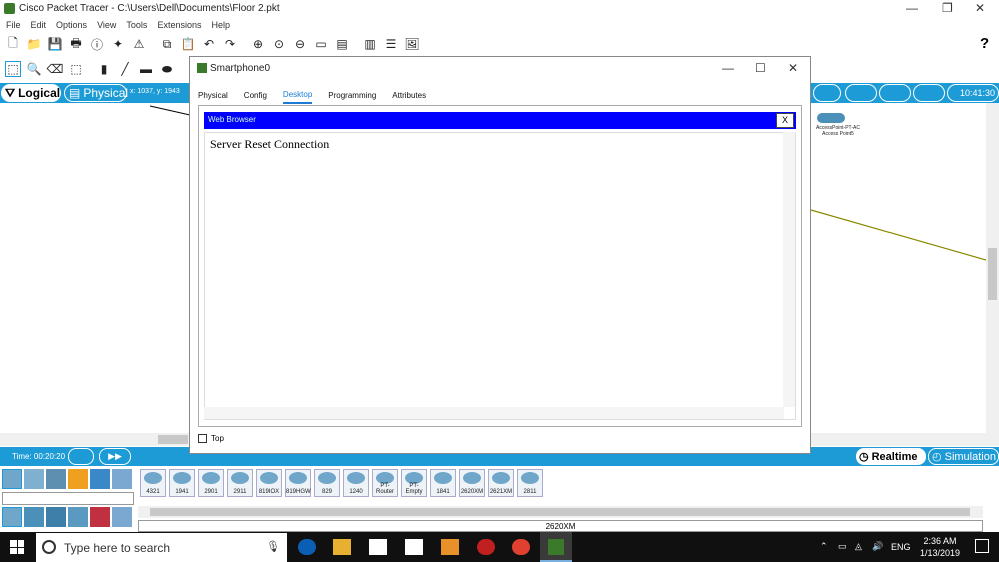  Describe the element at coordinates (167, 69) in the screenshot. I see `draw-ellipse-icon: ⬬` at that location.